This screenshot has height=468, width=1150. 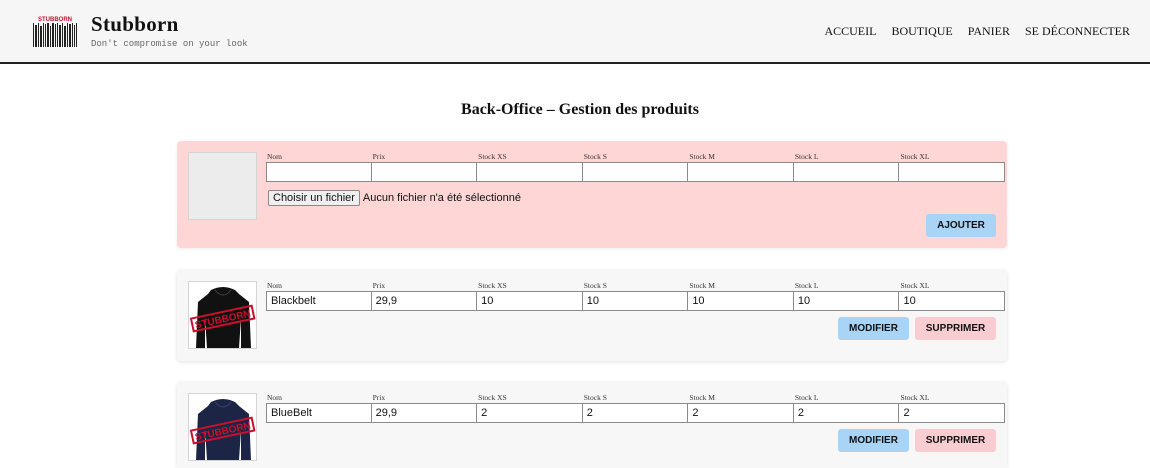 I want to click on brand-tagline: Don't compromise on your look, so click(x=169, y=44).